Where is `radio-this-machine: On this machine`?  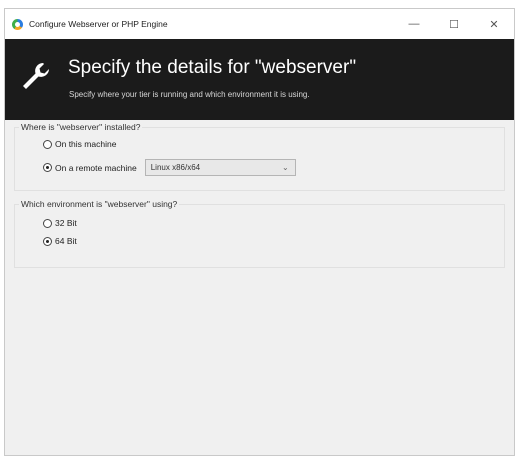
radio-this-machine: On this machine is located at coordinates (79, 144).